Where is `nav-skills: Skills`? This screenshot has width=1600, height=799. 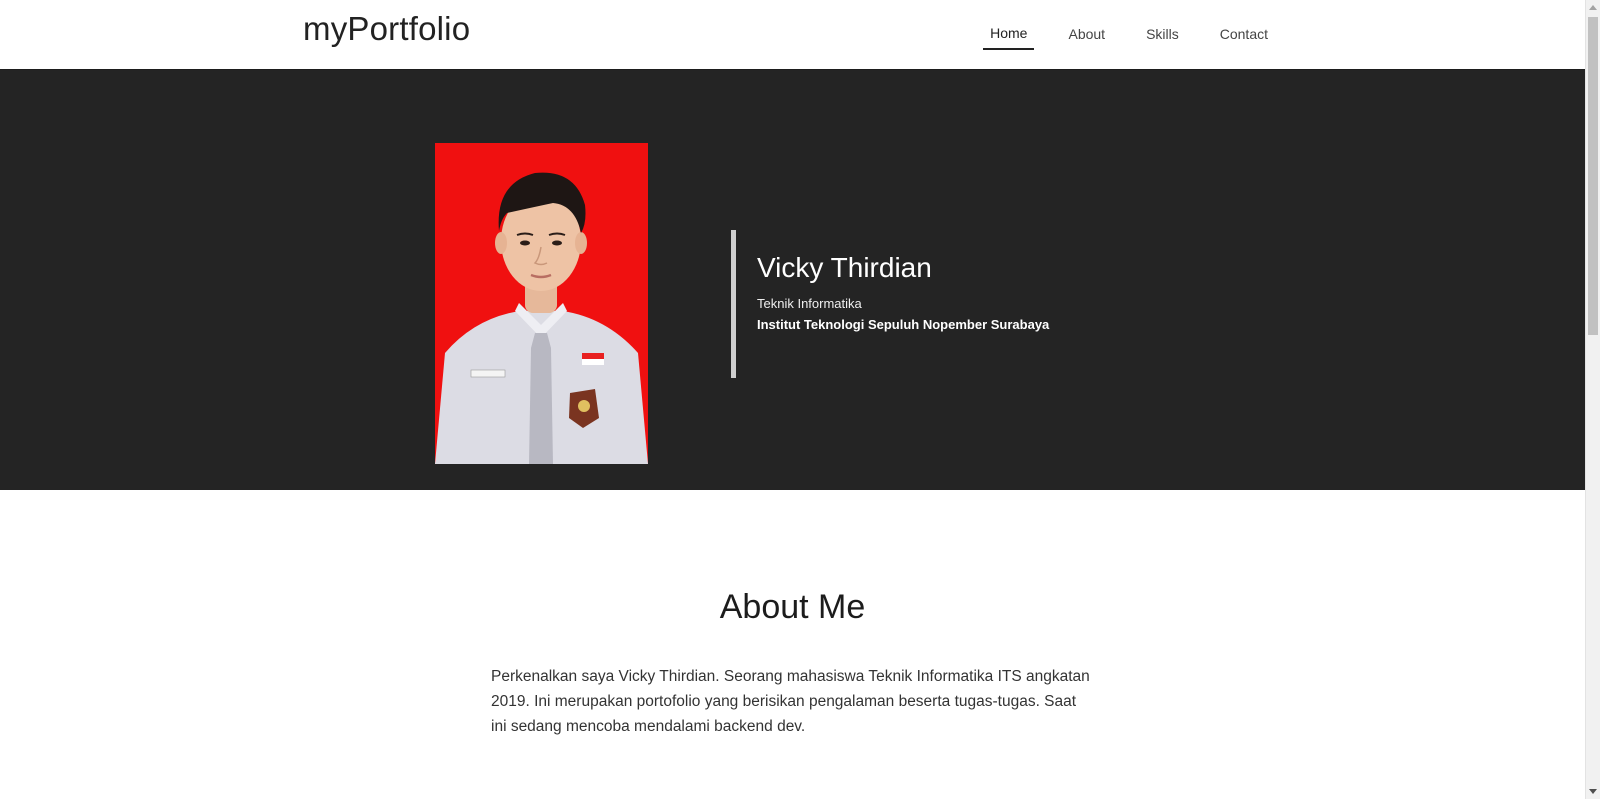
nav-skills: Skills is located at coordinates (1162, 33).